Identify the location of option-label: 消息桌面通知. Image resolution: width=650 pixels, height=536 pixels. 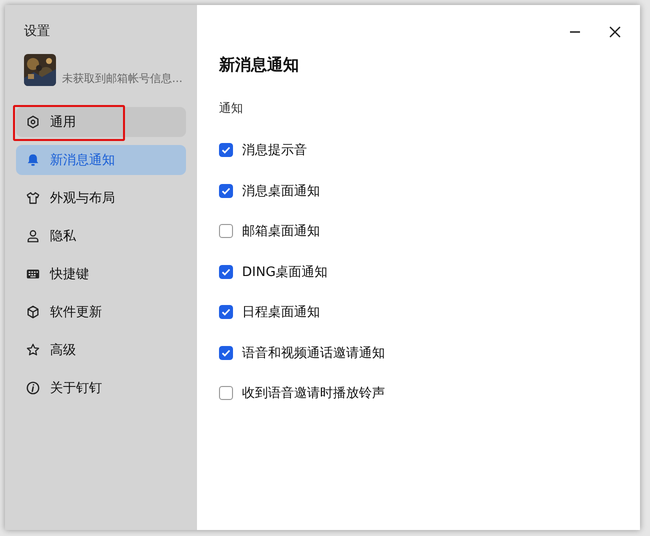
(281, 191).